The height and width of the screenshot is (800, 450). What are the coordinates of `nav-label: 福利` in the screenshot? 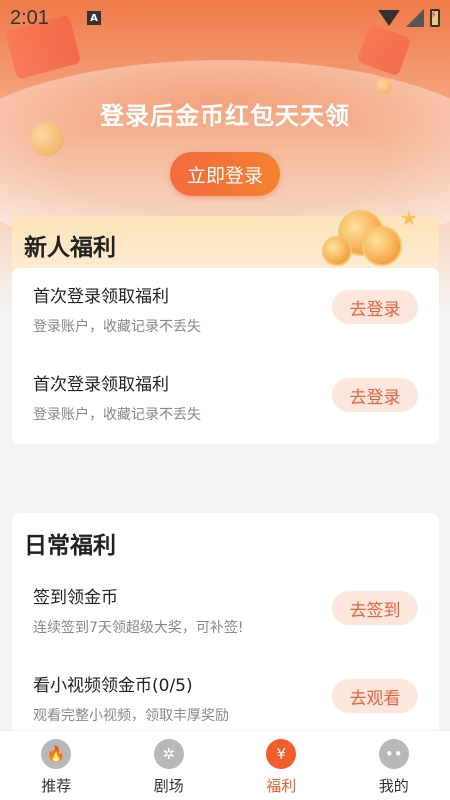 It's located at (281, 786).